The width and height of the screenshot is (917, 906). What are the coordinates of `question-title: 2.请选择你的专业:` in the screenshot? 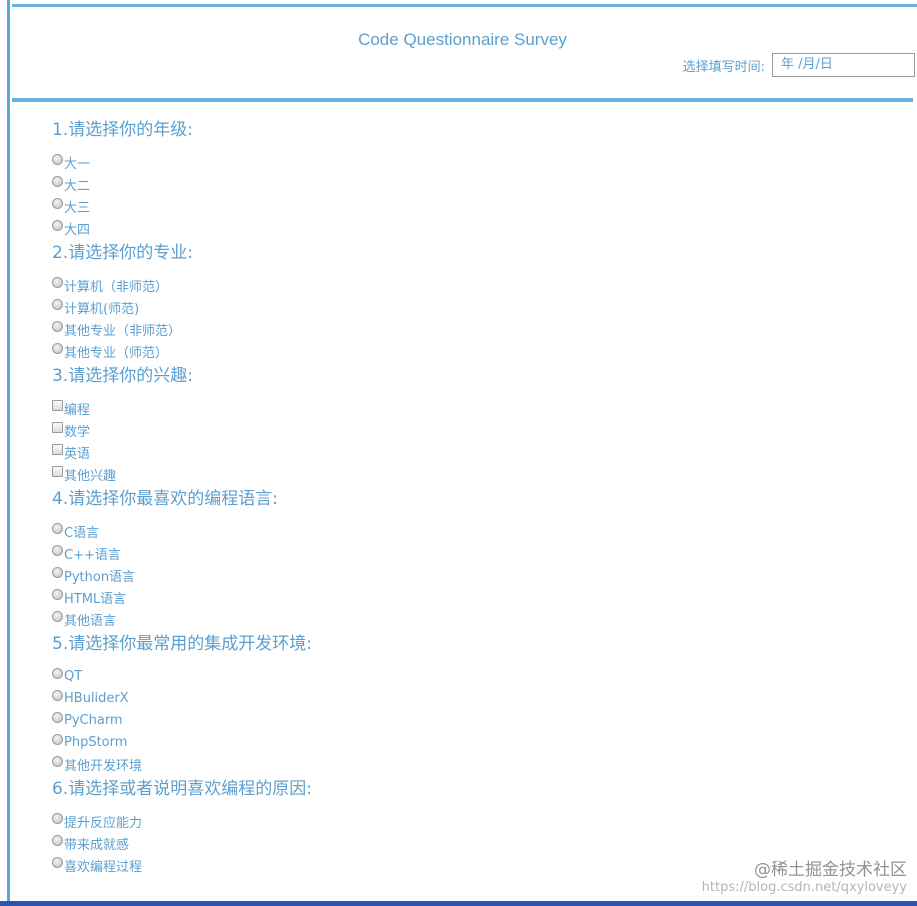 It's located at (122, 253).